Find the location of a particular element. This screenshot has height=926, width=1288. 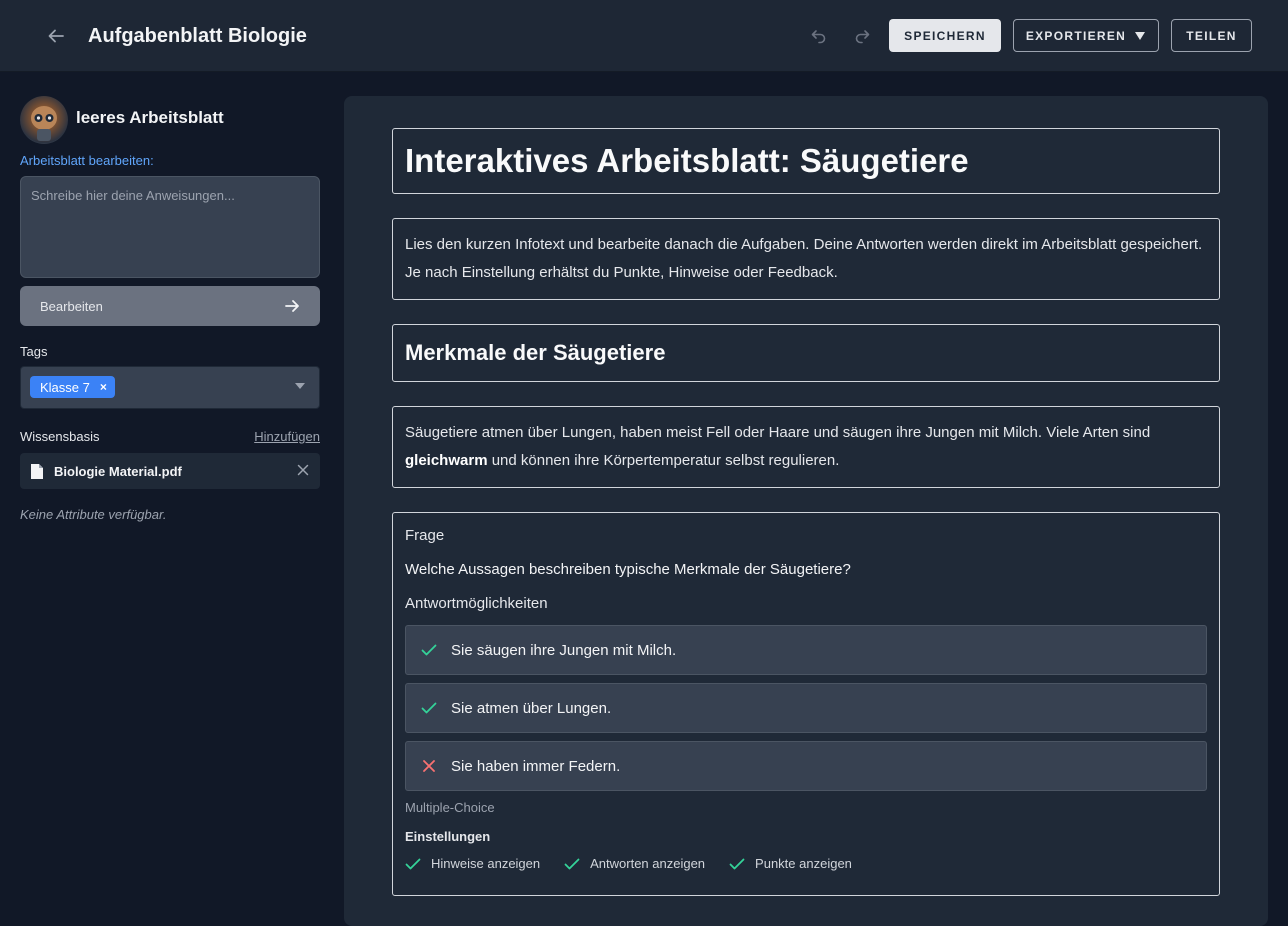

caret-down-icon is located at coordinates (1140, 35).